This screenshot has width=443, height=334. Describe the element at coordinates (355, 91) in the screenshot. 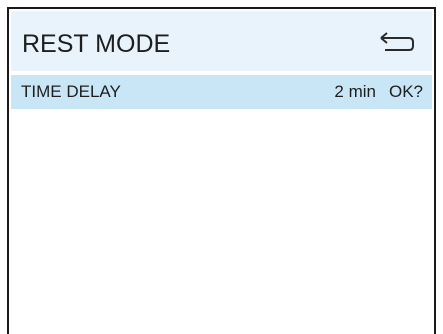

I see `setting-value: 2 min` at that location.